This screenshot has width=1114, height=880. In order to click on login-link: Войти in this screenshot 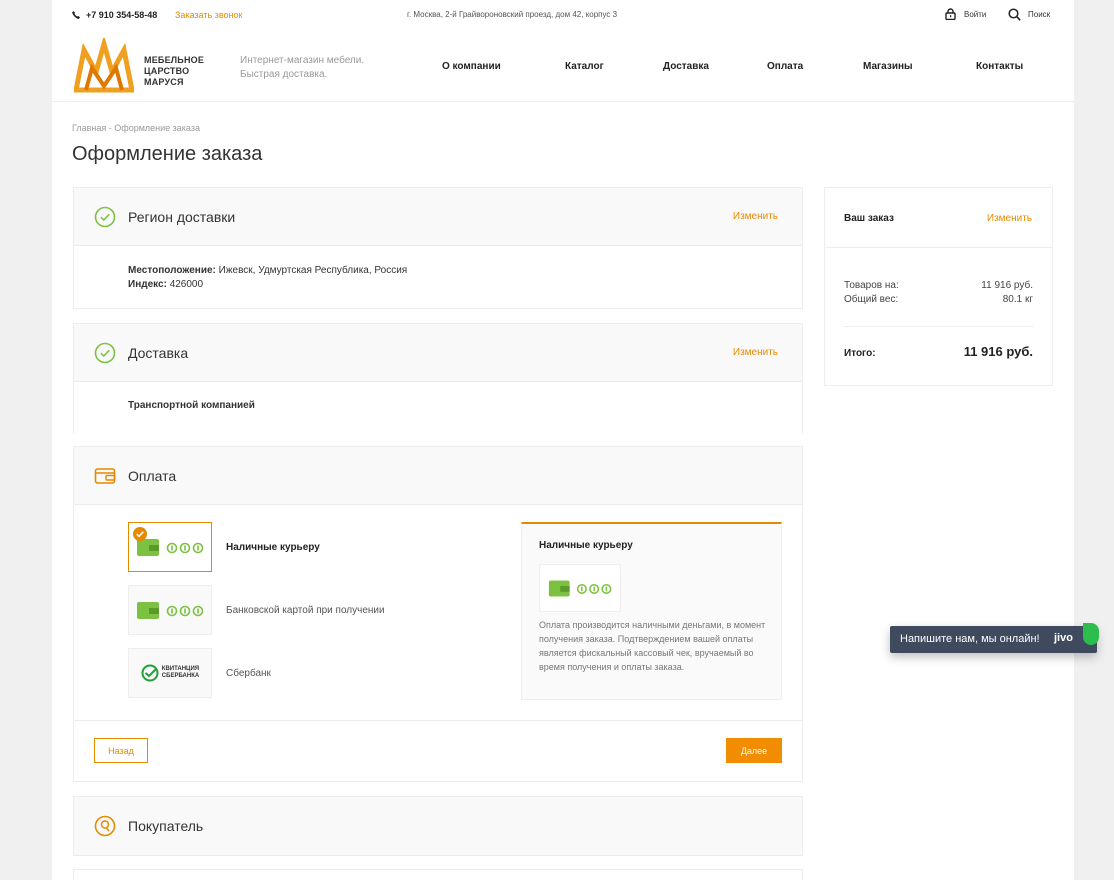, I will do `click(965, 14)`.